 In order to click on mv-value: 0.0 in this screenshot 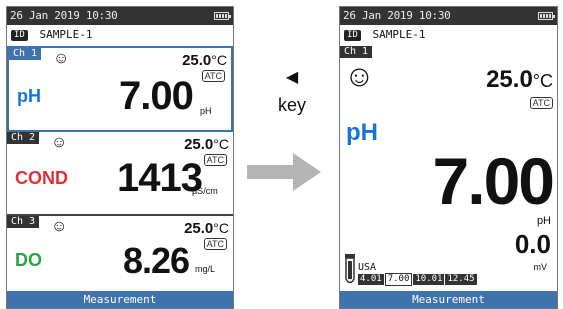, I will do `click(532, 244)`.